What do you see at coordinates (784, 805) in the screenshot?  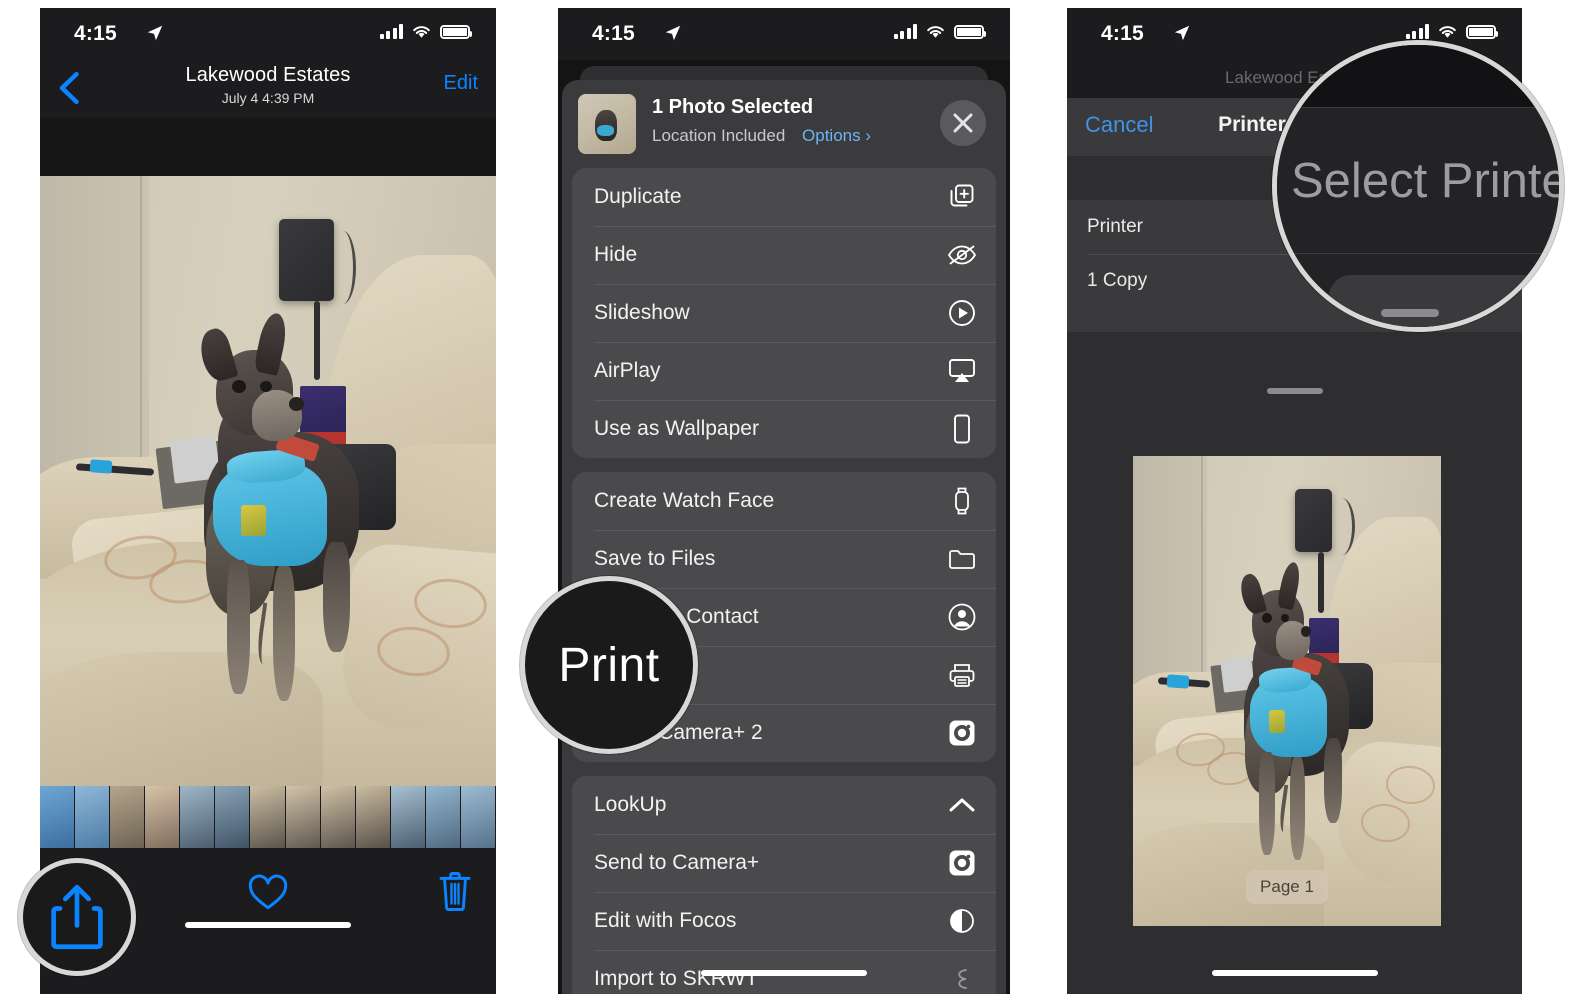 I see `menu-item-lookup: LookUp` at bounding box center [784, 805].